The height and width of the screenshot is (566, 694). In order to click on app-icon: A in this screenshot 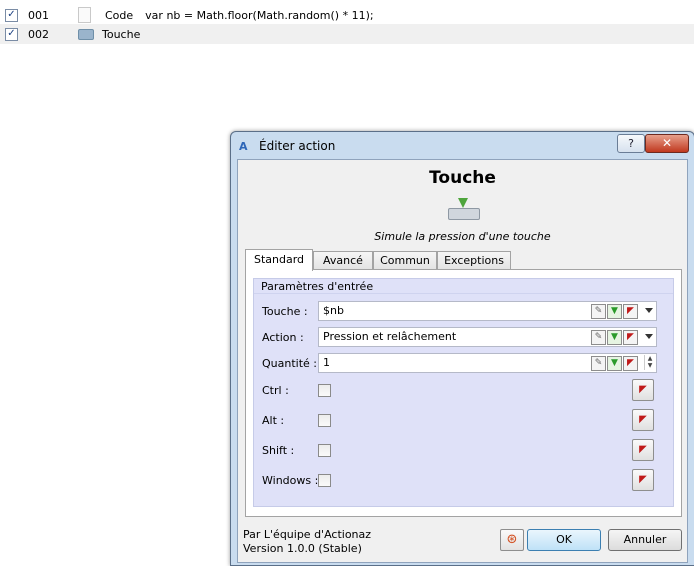, I will do `click(243, 146)`.